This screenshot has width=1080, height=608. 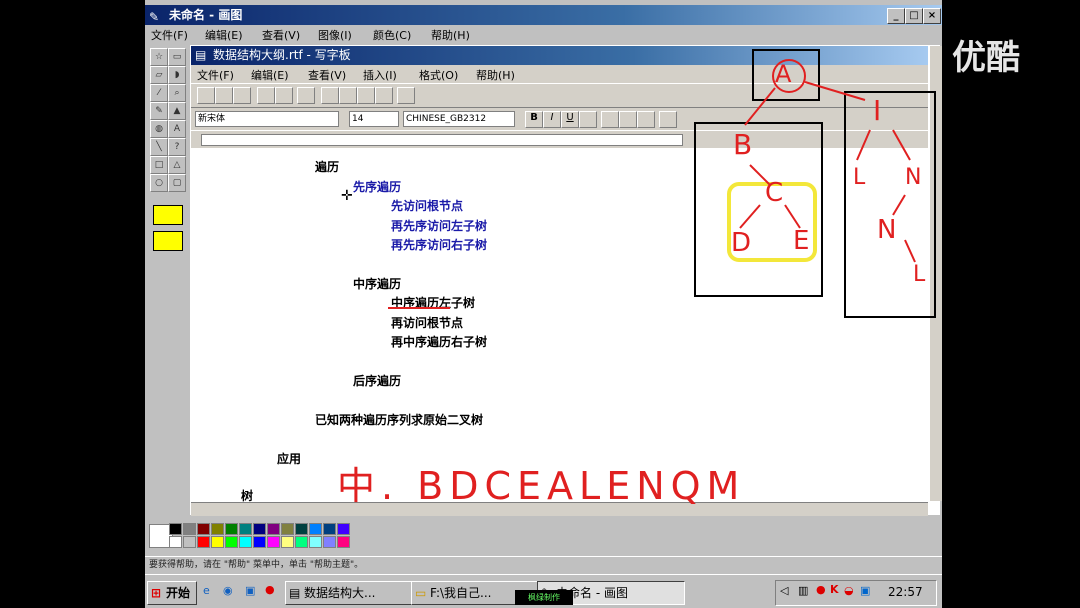 What do you see at coordinates (384, 95) in the screenshot?
I see `undo-icon` at bounding box center [384, 95].